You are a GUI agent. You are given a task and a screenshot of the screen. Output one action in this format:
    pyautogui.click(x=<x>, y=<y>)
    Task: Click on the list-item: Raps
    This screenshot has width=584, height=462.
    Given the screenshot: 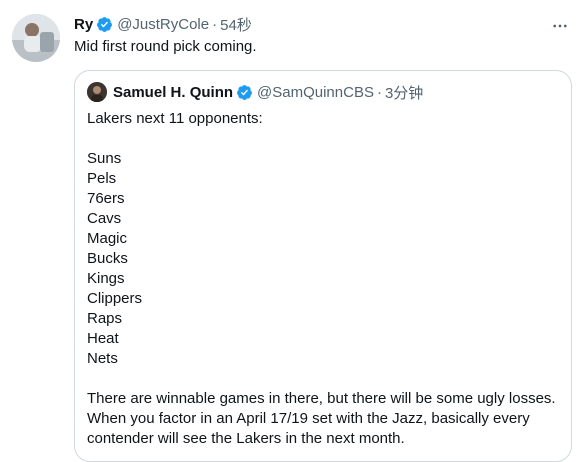 What is the action you would take?
    pyautogui.click(x=105, y=318)
    